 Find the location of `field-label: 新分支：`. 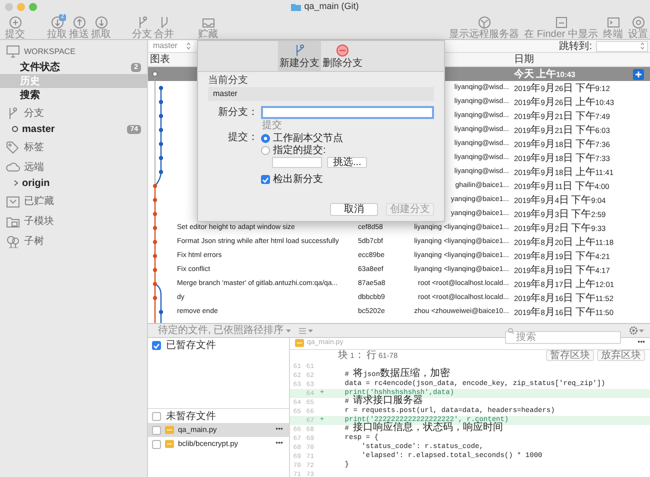

field-label: 新分支： is located at coordinates (237, 113).